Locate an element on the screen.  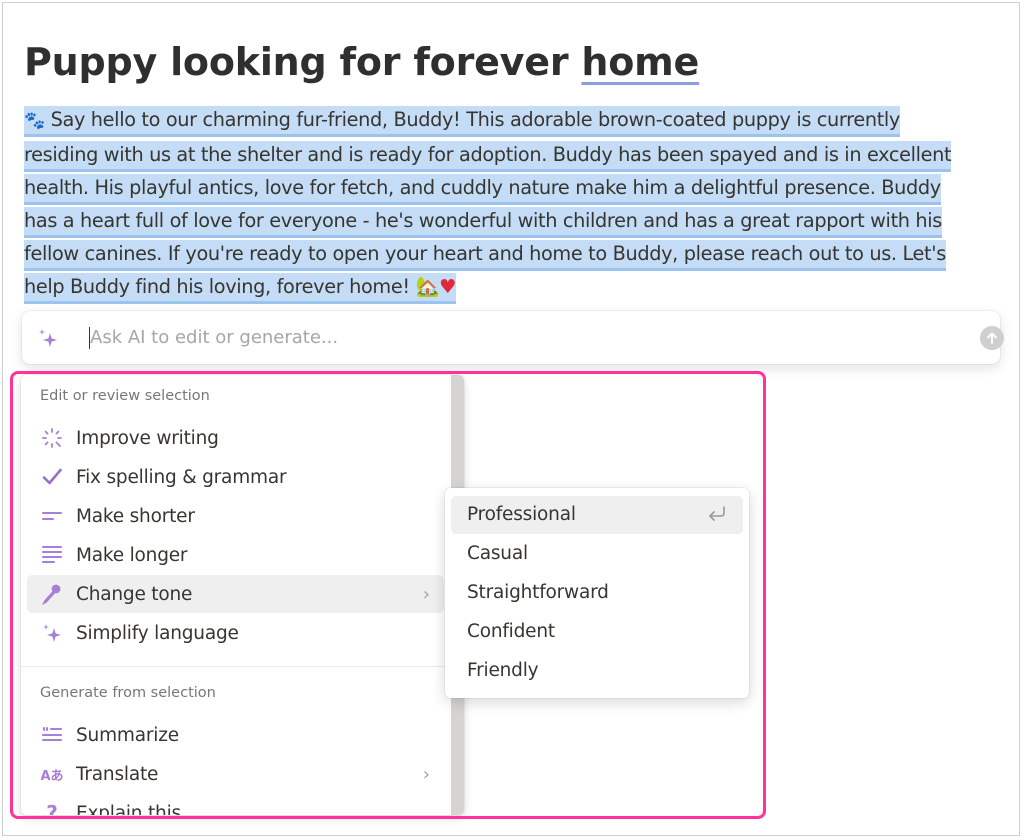
question-icon: ? is located at coordinates (52, 808).